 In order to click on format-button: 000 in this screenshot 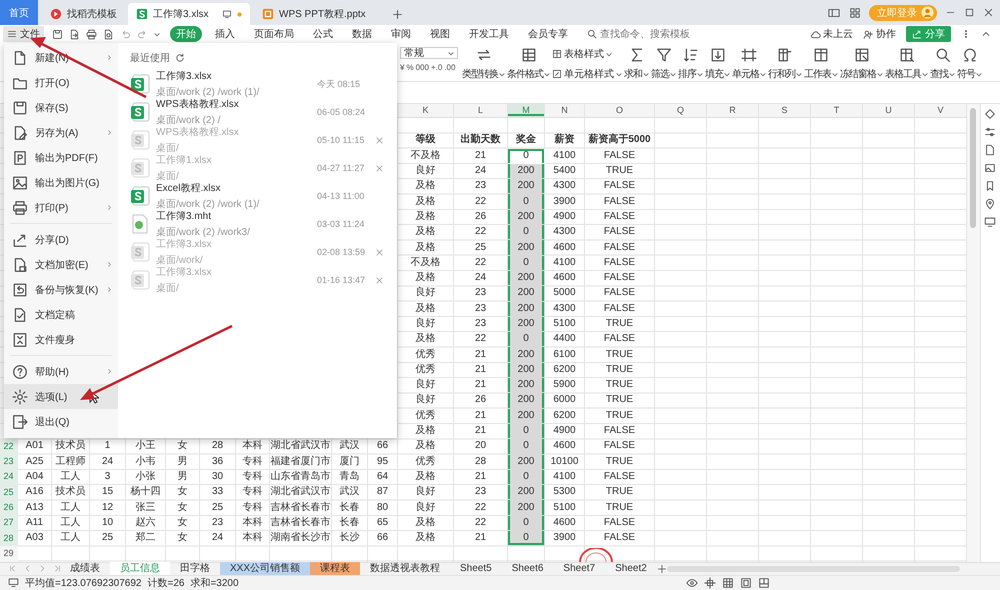, I will do `click(422, 67)`.